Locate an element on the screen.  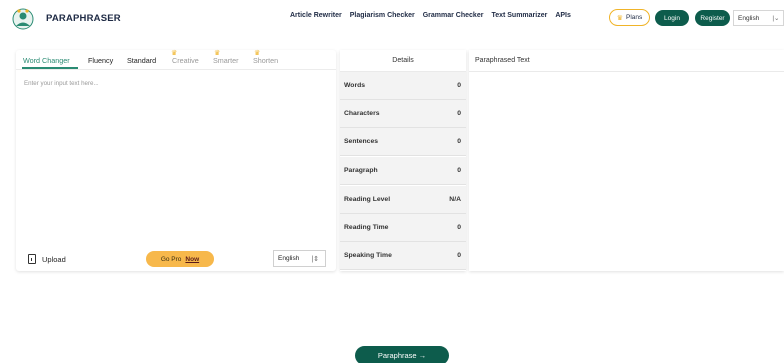
tab-shorten: Shorten is located at coordinates (265, 60).